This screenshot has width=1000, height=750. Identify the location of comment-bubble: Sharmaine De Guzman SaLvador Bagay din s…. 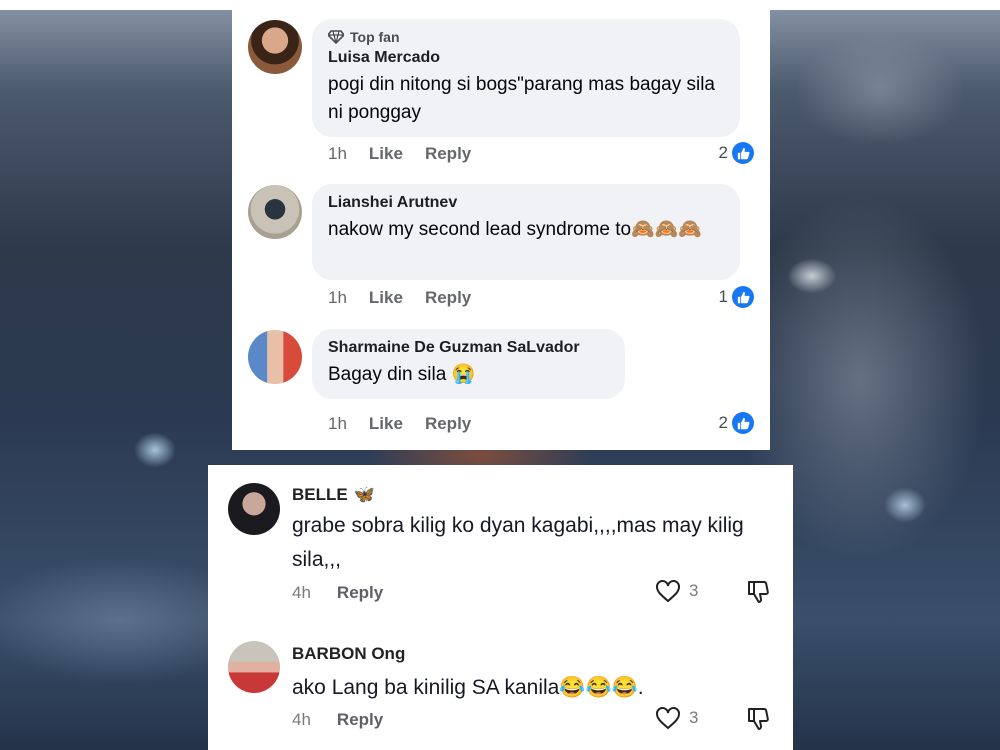
(468, 364).